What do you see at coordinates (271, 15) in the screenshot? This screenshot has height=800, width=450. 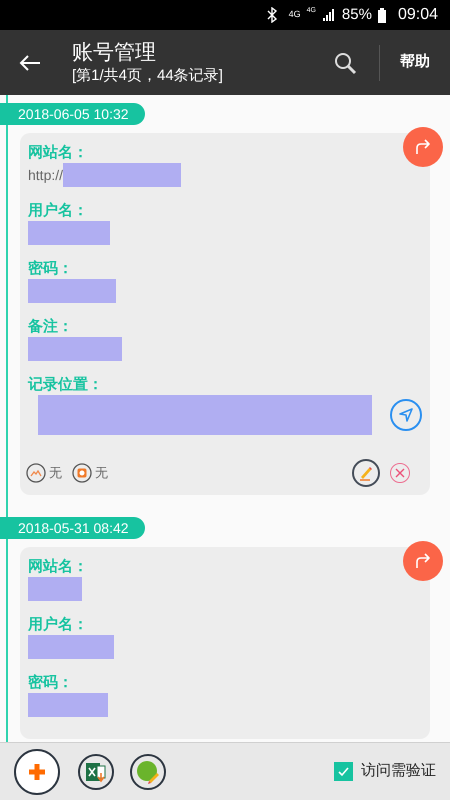 I see `bluetooth-icon` at bounding box center [271, 15].